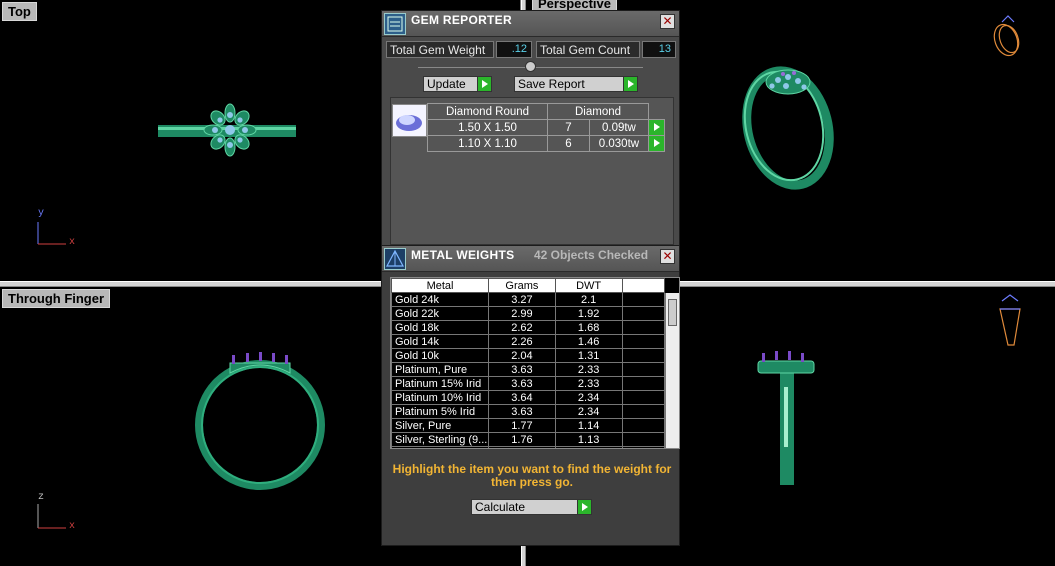 Image resolution: width=1055 pixels, height=566 pixels. I want to click on metal-weight-icon, so click(395, 259).